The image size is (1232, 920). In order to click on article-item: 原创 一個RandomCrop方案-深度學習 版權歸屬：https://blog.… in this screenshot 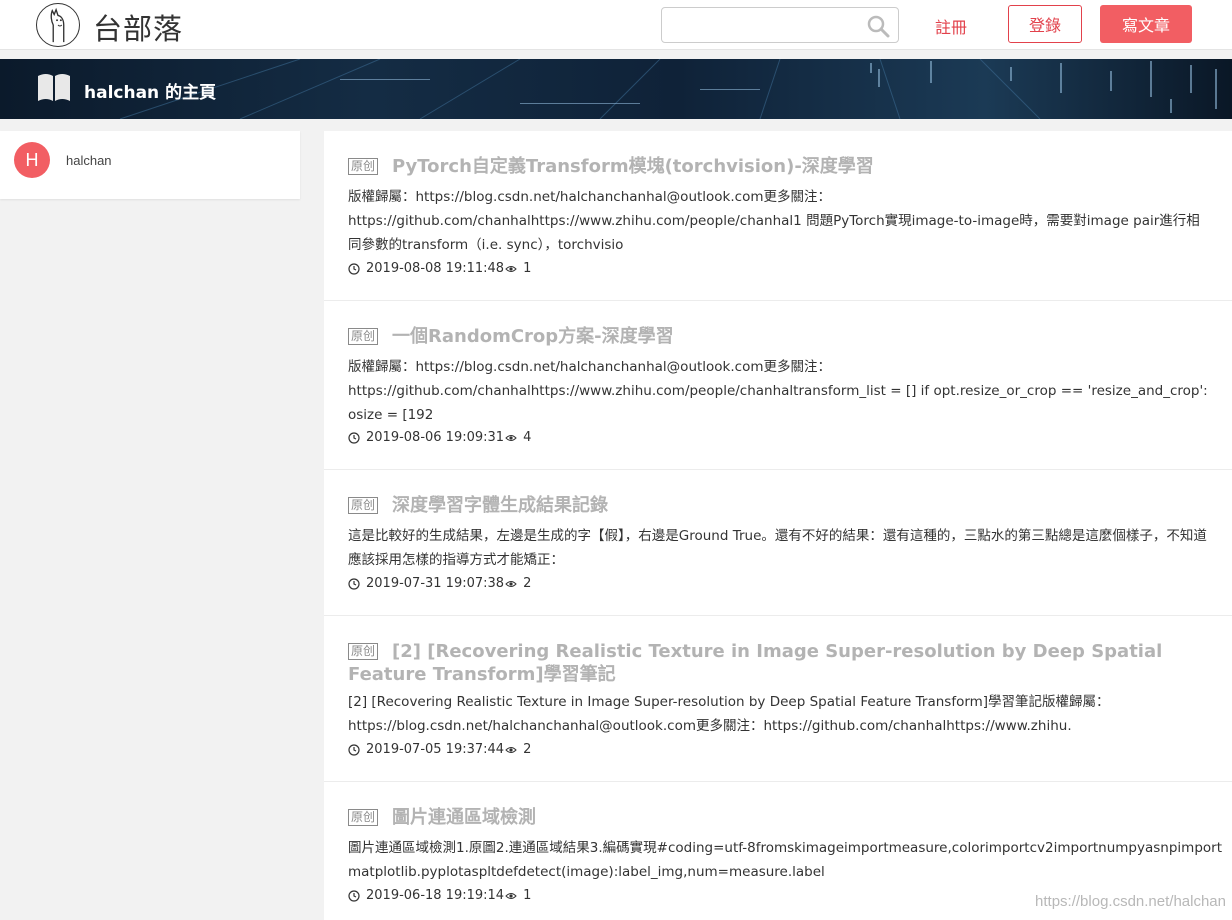, I will do `click(778, 385)`.